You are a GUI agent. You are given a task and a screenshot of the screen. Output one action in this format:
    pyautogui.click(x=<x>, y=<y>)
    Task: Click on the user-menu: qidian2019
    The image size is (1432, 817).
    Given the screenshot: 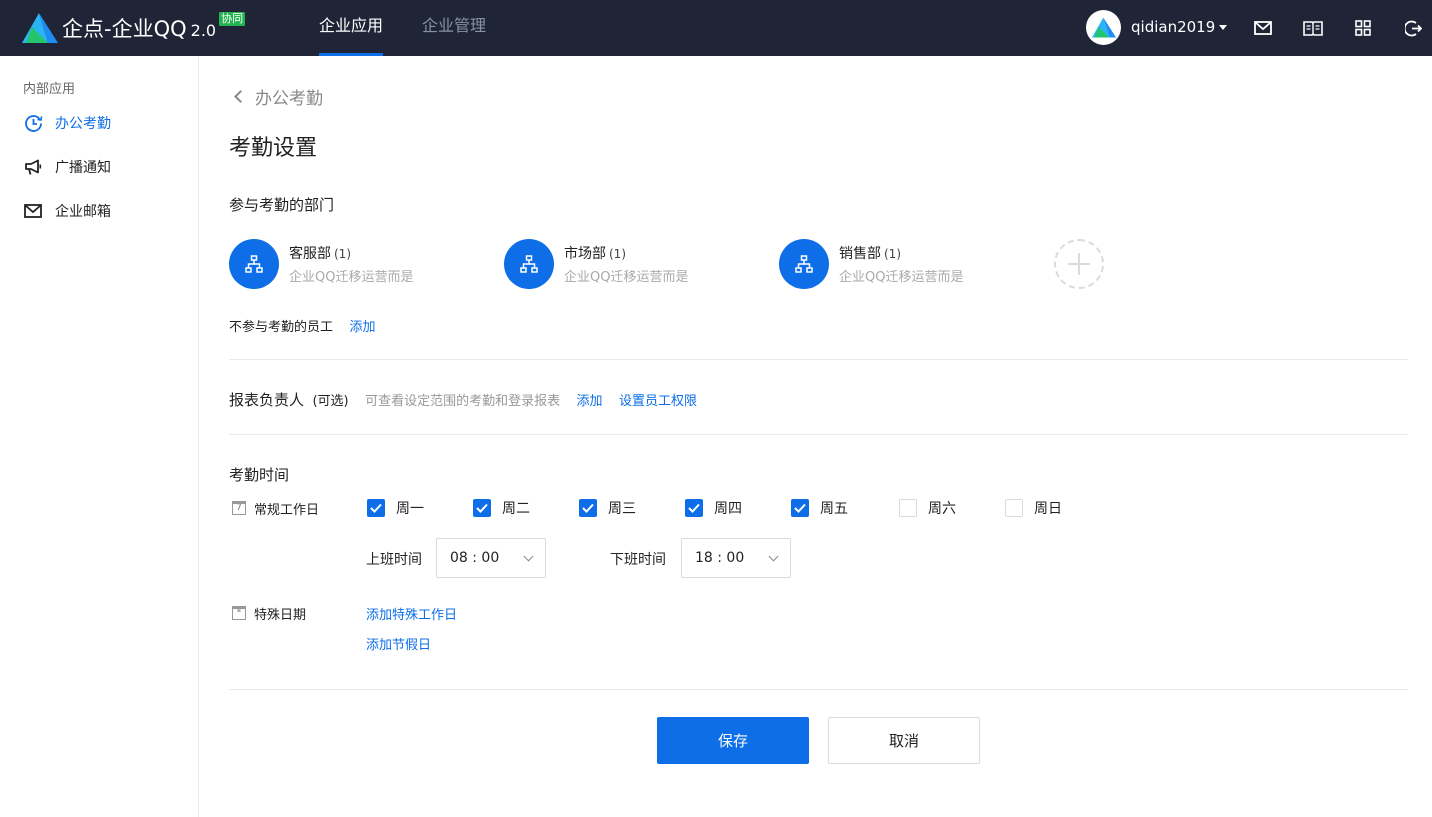 What is the action you would take?
    pyautogui.click(x=1157, y=27)
    